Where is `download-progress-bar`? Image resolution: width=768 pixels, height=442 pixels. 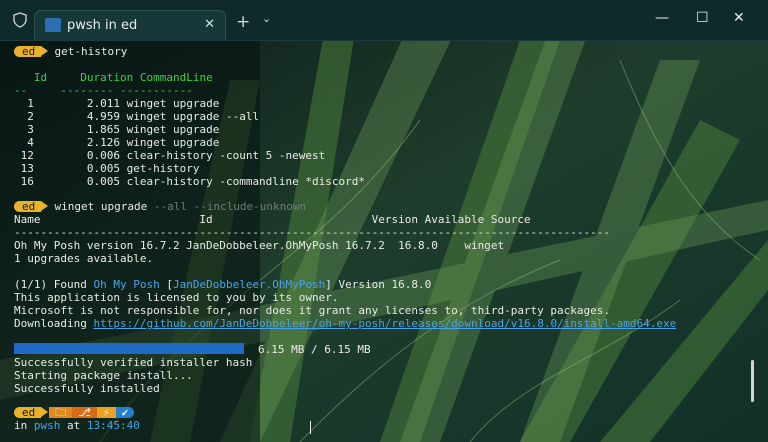
download-progress-bar is located at coordinates (129, 348).